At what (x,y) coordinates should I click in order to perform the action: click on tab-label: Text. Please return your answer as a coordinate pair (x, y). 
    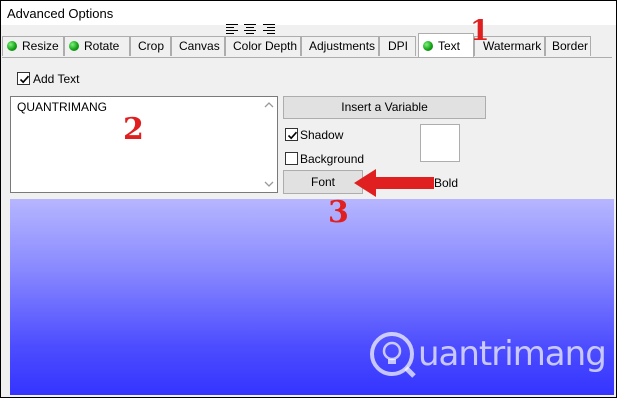
    Looking at the image, I should click on (449, 46).